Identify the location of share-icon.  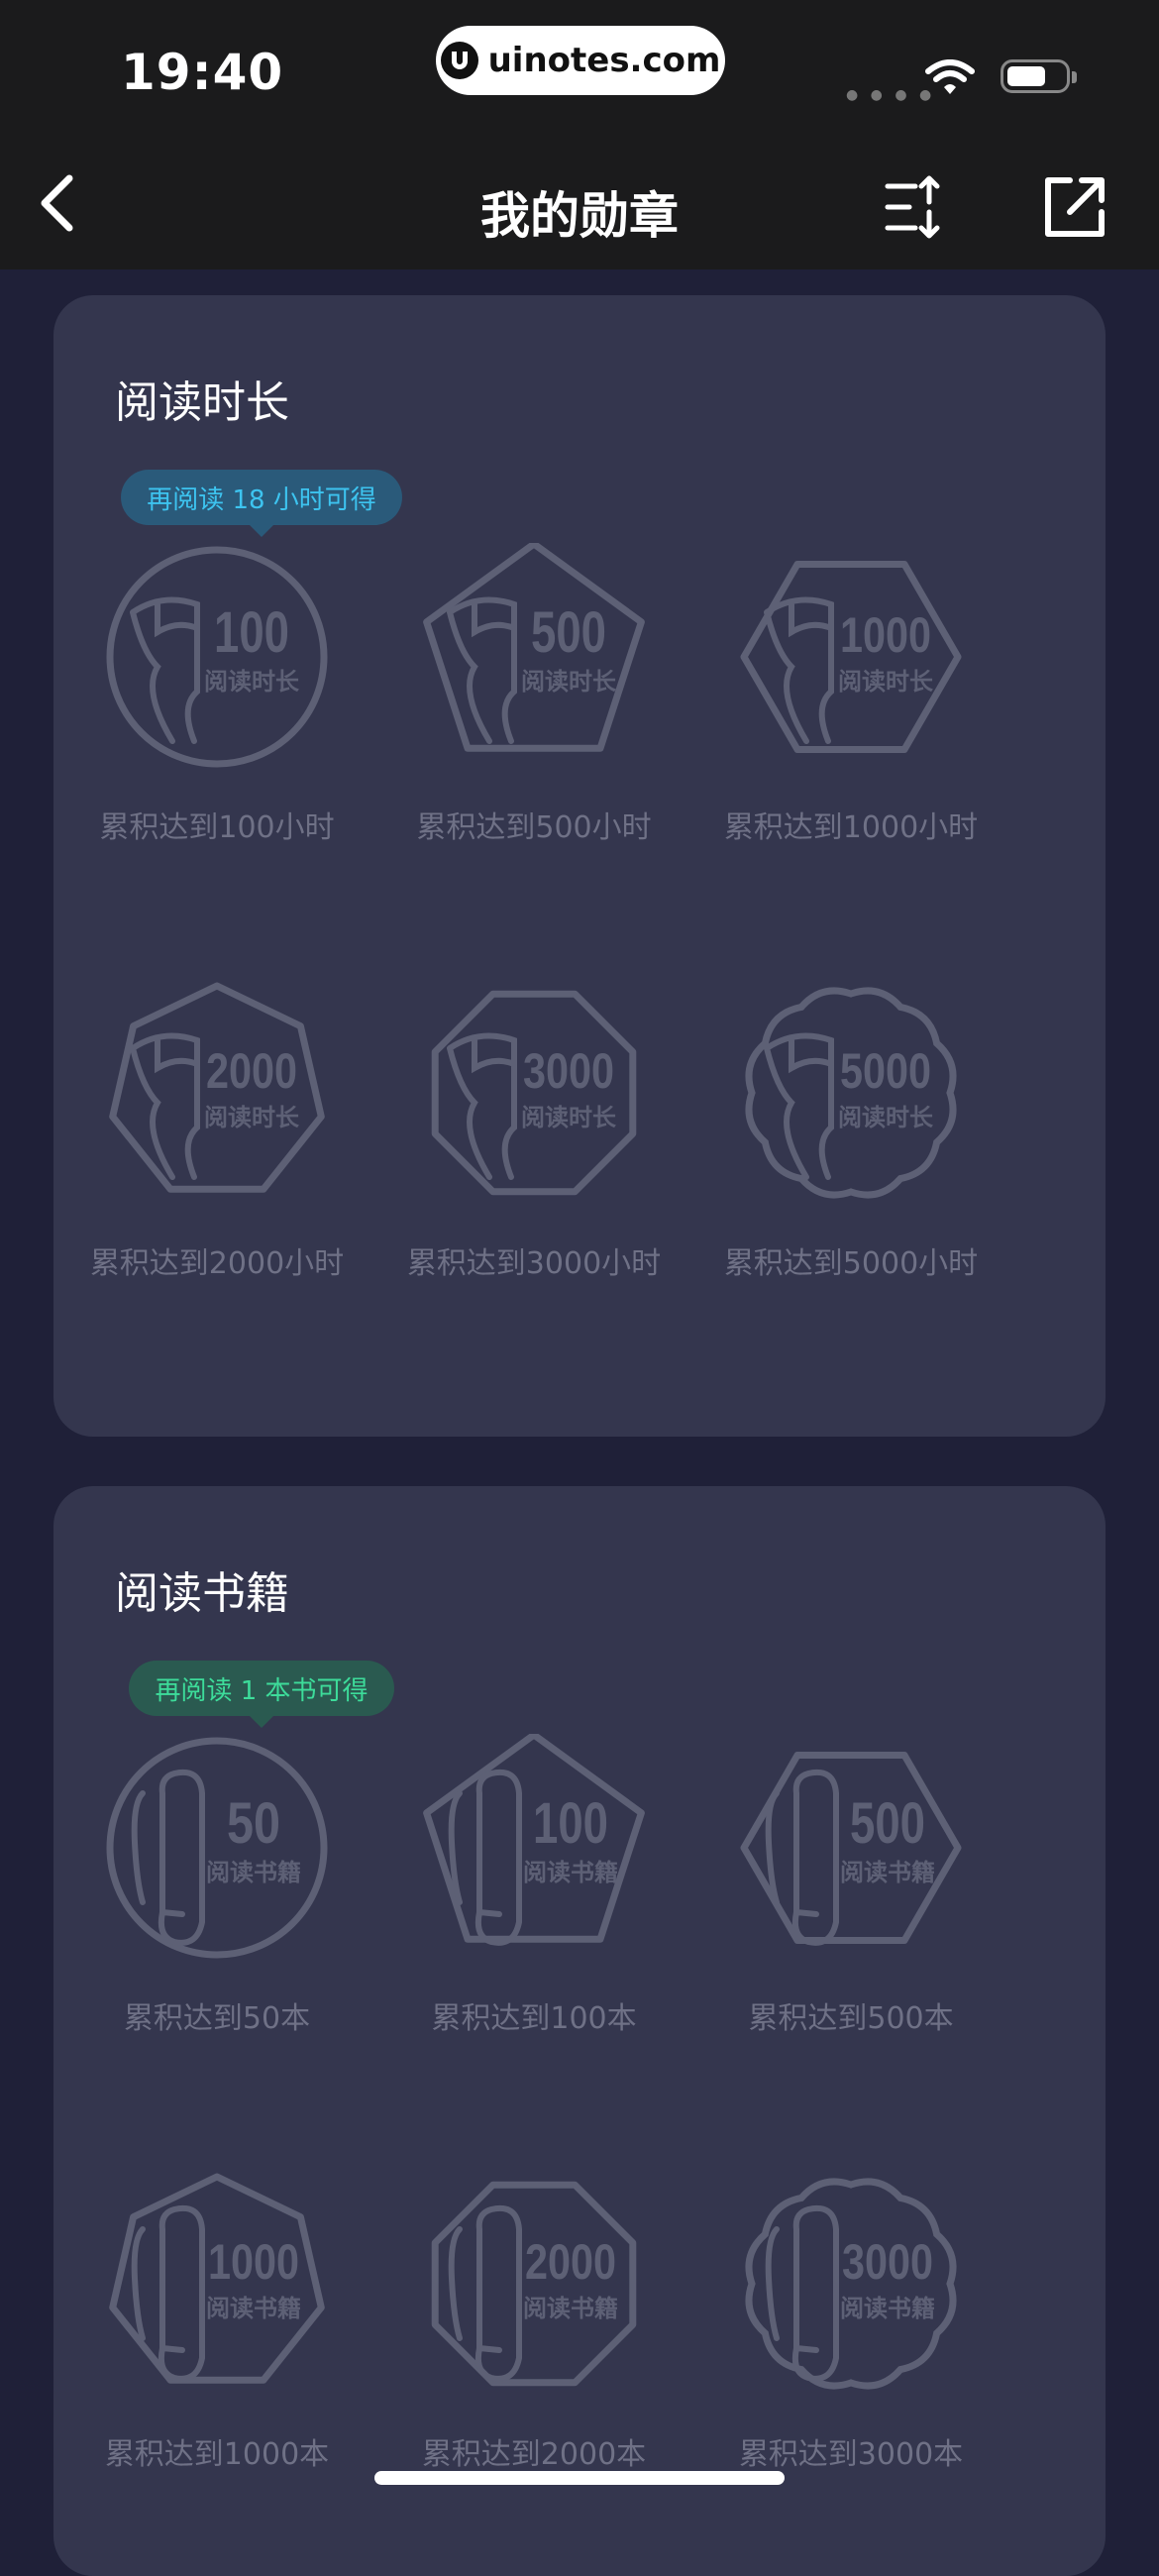
(1074, 207).